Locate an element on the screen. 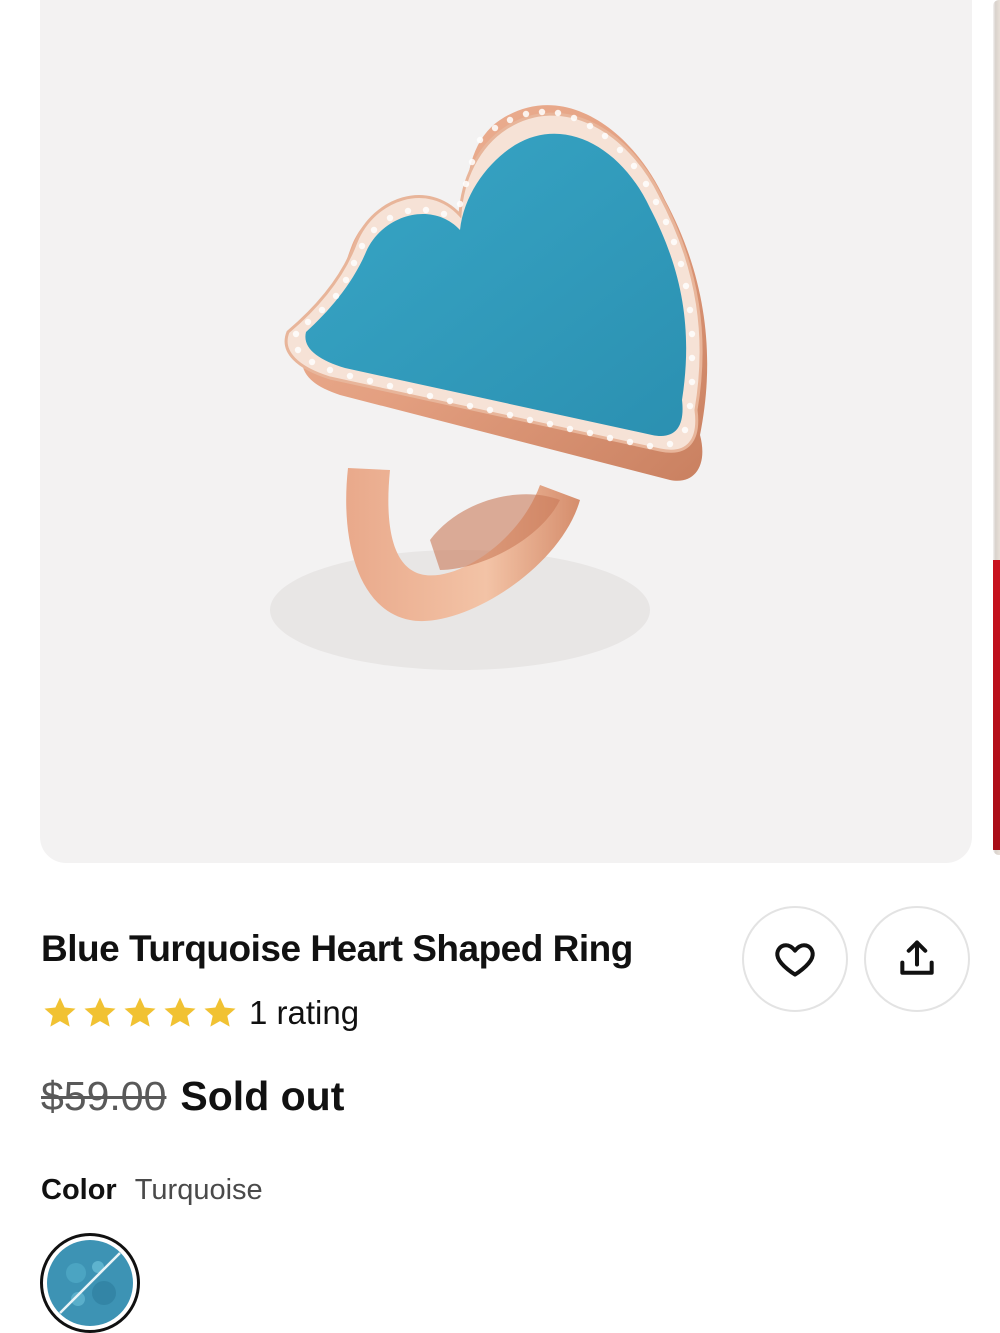  share-icon is located at coordinates (917, 957).